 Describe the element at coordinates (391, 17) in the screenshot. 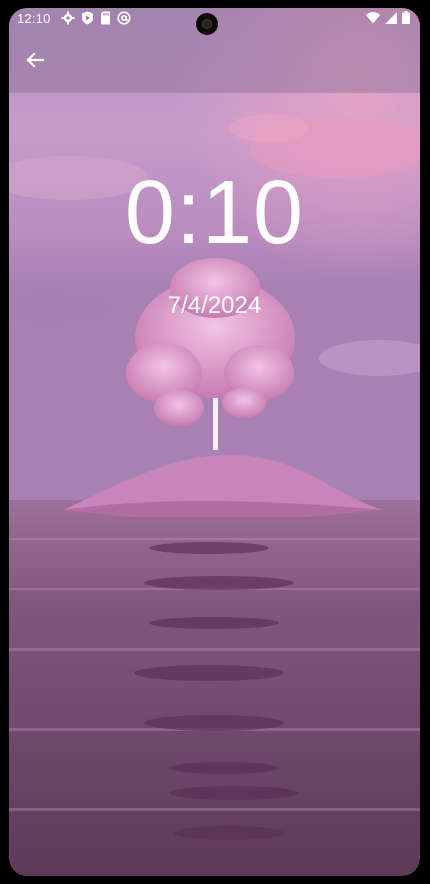

I see `cellular-signal-icon` at that location.